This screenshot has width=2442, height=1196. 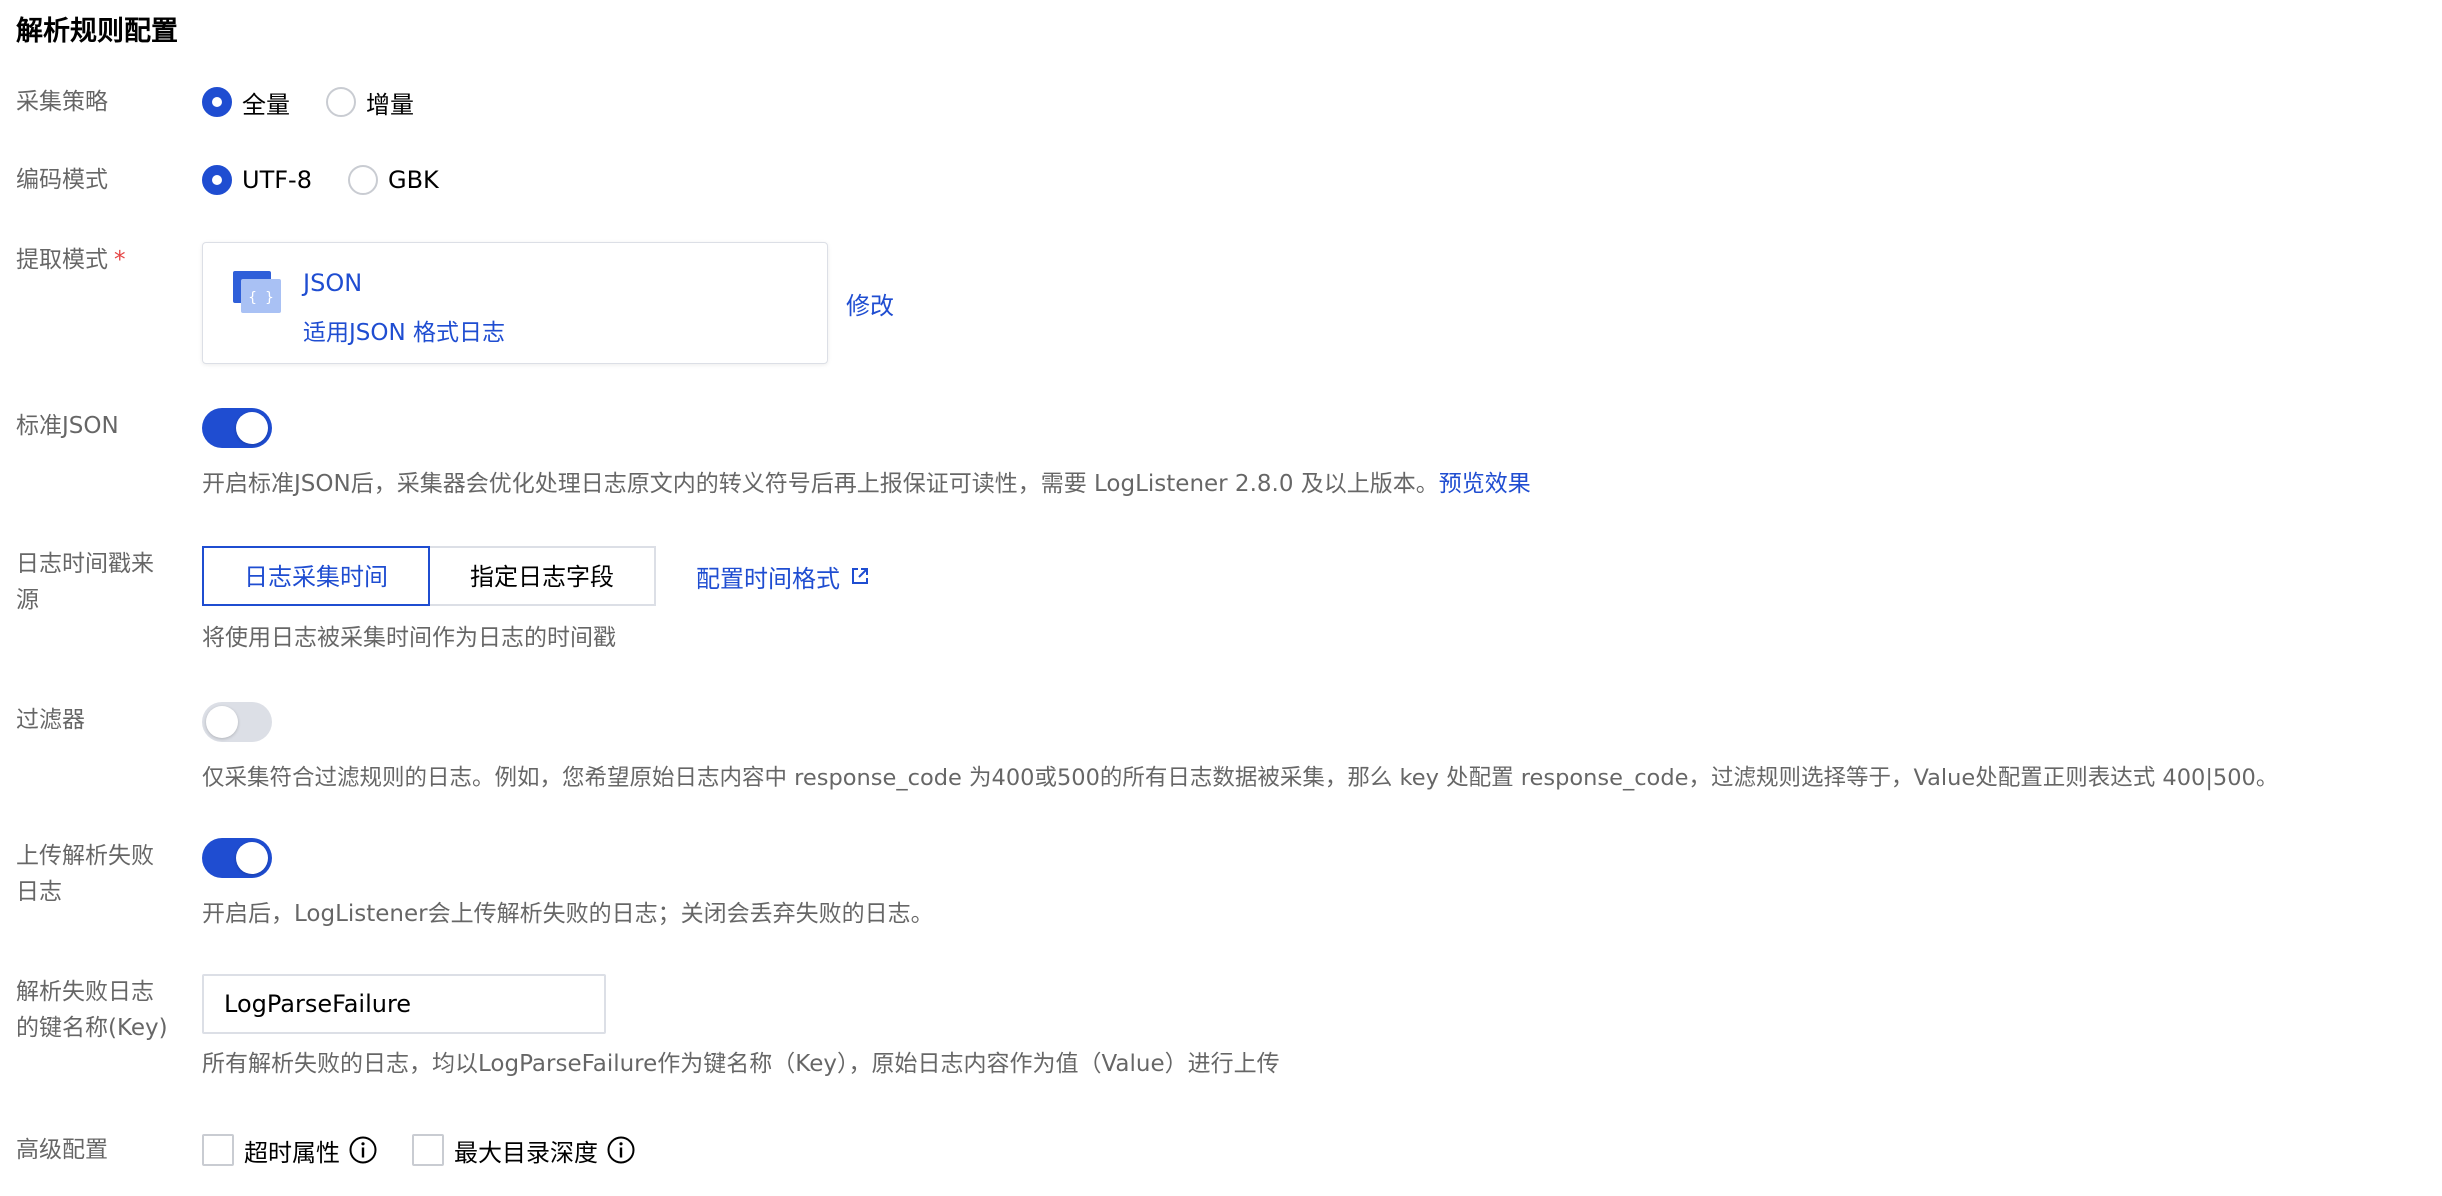 I want to click on json-file-icon: { }, so click(x=257, y=292).